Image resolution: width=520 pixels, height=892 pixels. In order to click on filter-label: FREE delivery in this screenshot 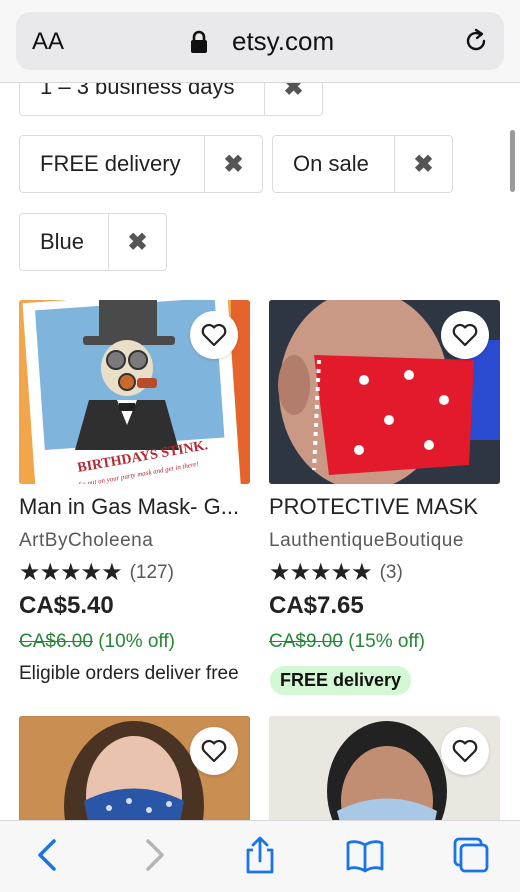, I will do `click(110, 163)`.